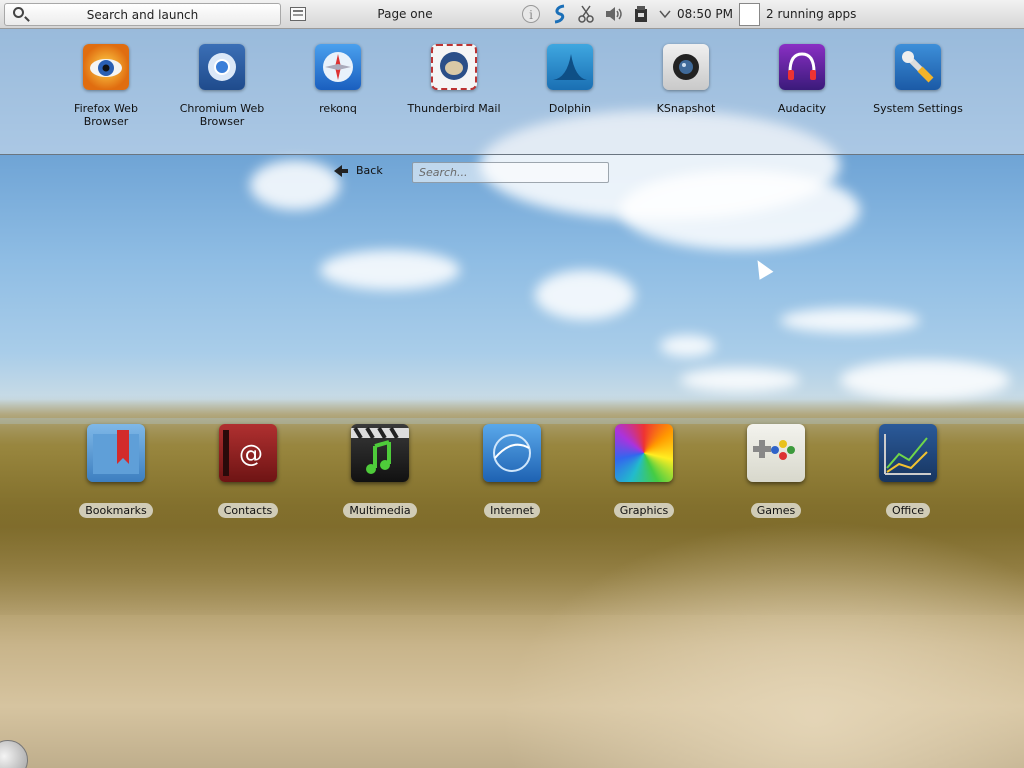 This screenshot has width=1024, height=768. I want to click on category-label: Internet, so click(512, 510).